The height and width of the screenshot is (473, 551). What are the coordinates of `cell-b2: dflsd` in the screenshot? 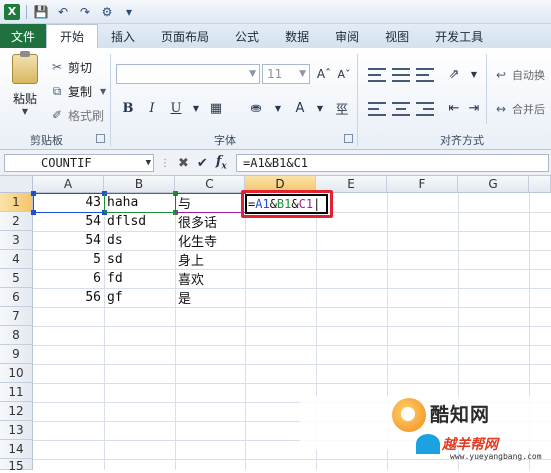 It's located at (139, 221).